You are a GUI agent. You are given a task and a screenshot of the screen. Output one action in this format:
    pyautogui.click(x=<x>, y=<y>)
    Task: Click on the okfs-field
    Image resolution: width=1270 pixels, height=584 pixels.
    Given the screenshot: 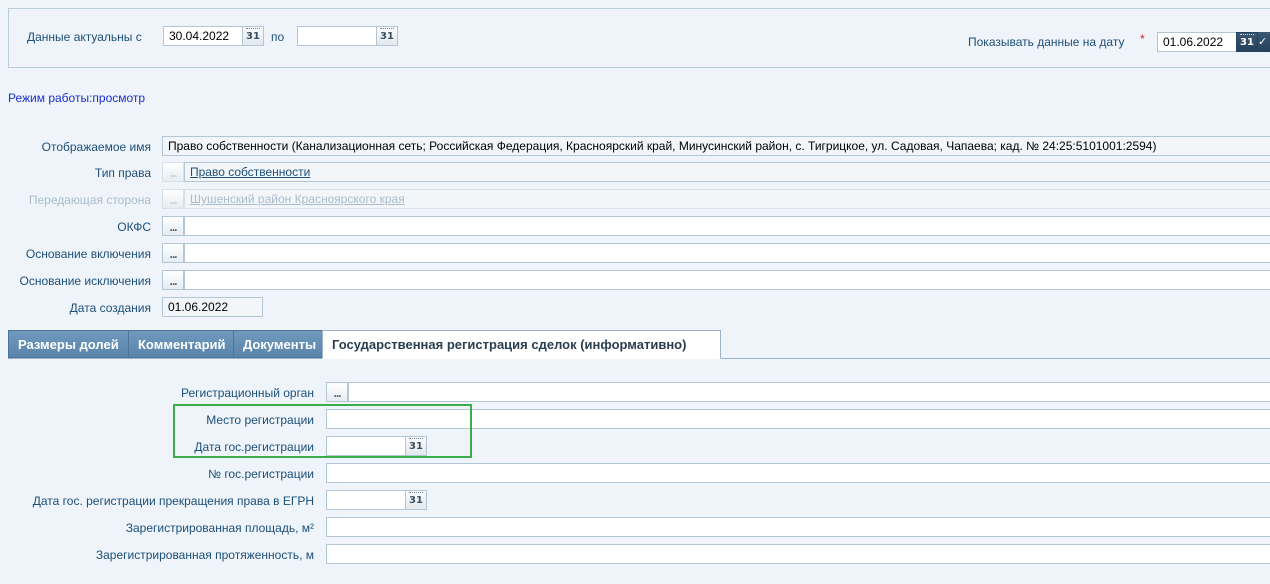 What is the action you would take?
    pyautogui.click(x=727, y=226)
    